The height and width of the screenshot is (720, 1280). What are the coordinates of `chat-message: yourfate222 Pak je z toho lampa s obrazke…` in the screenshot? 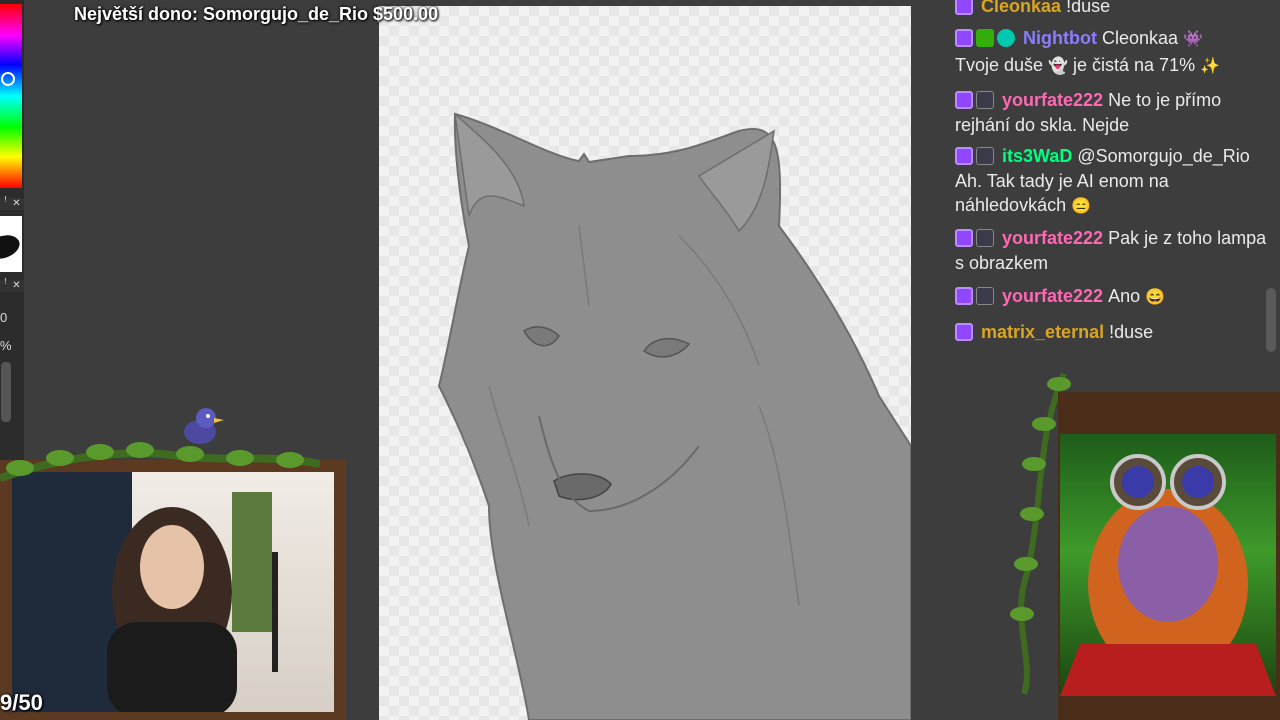 It's located at (1116, 250).